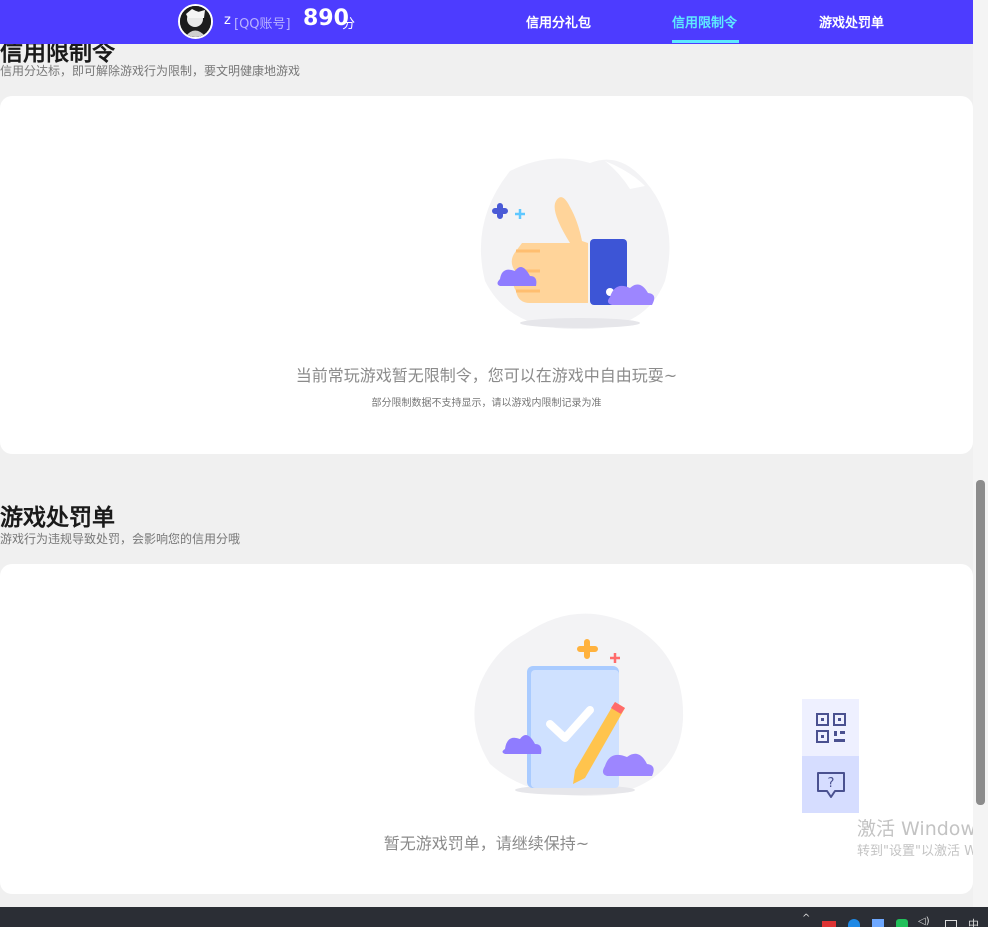  I want to click on qr-code-button, so click(830, 727).